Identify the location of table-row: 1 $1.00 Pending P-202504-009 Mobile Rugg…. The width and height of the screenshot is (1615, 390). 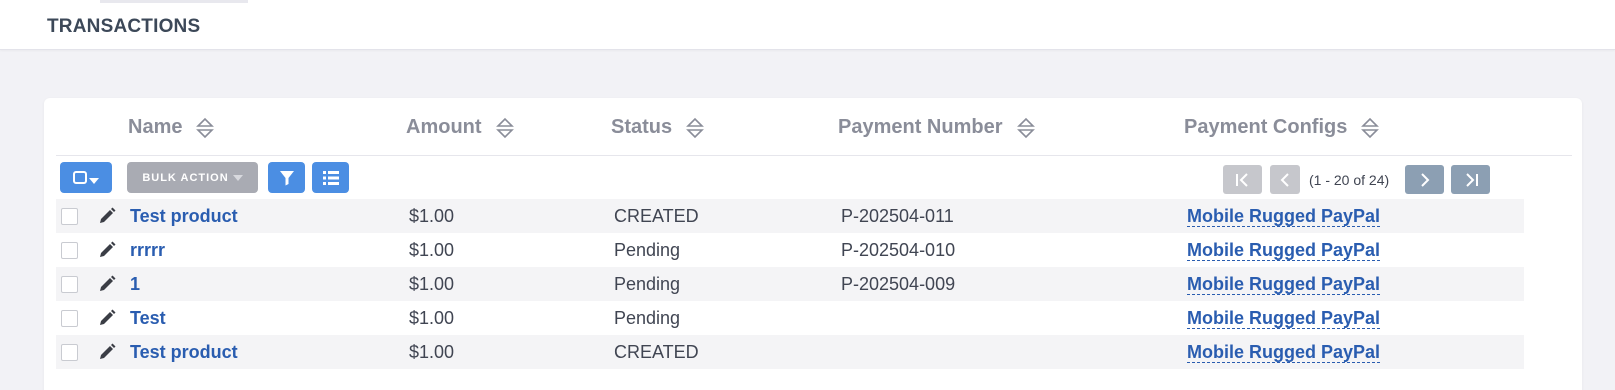
(790, 284).